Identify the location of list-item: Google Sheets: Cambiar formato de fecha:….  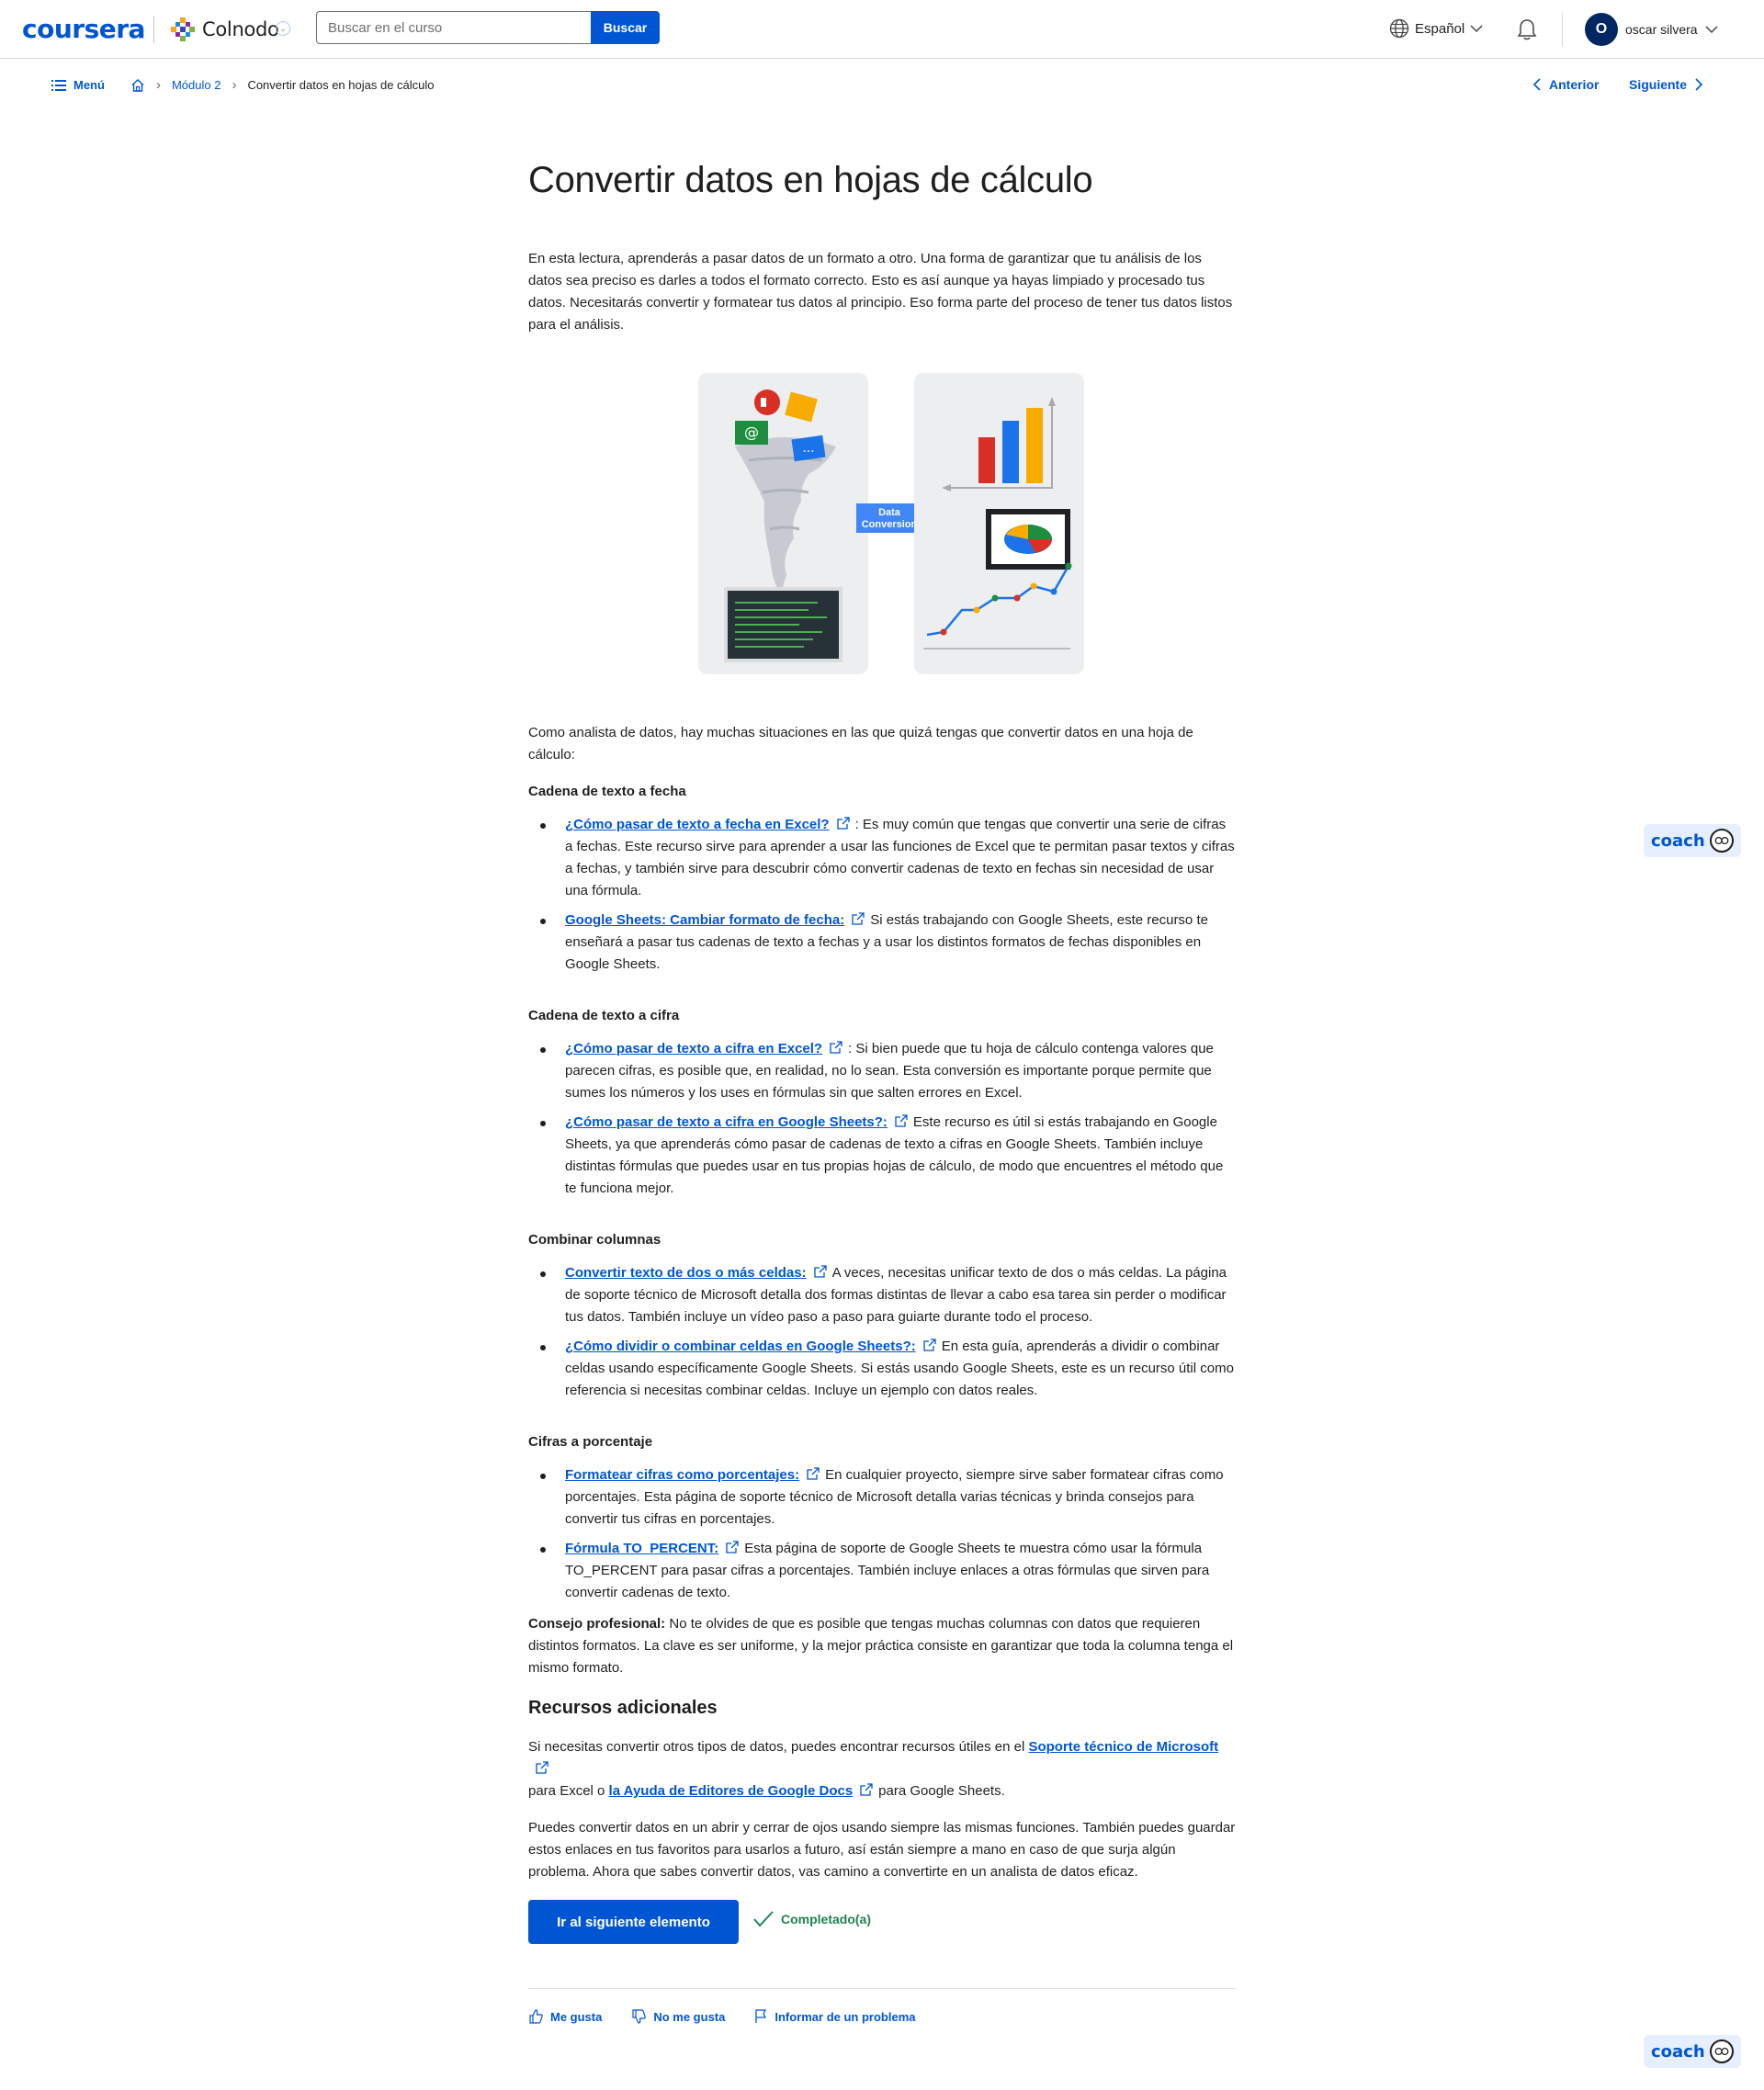
(882, 942).